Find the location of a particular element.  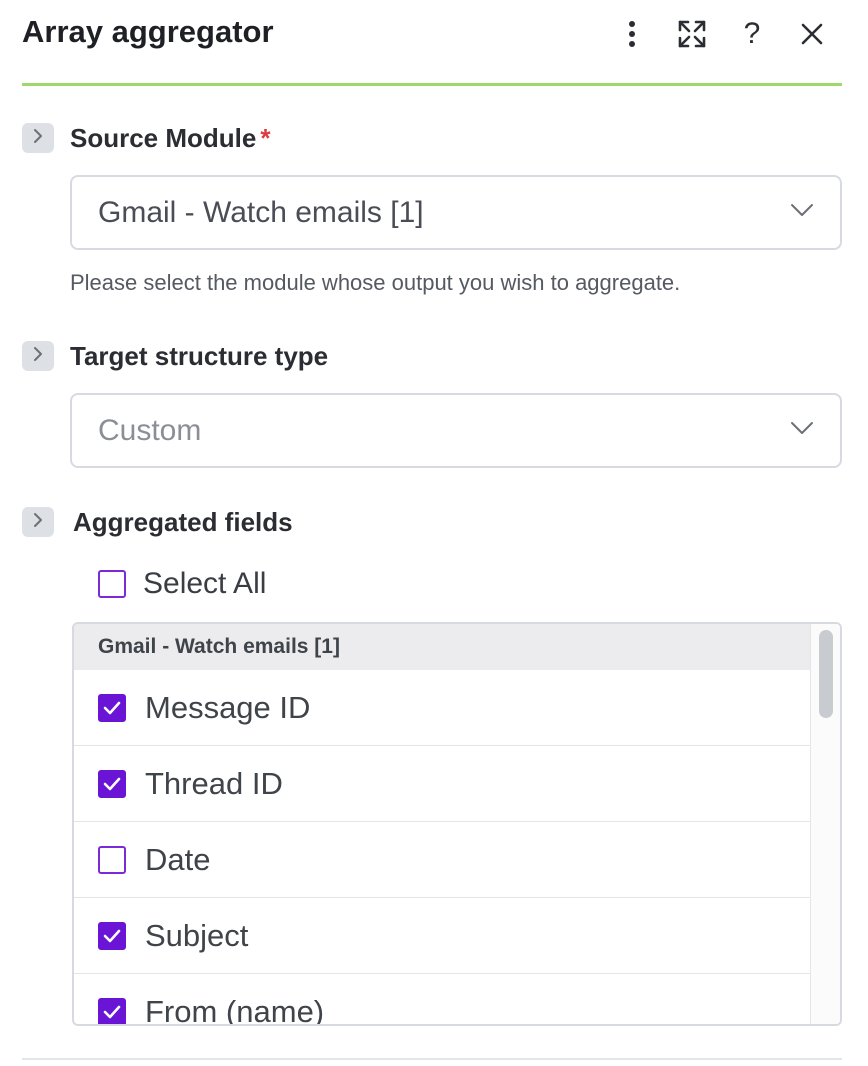

select-all-option: Select All is located at coordinates (182, 584).